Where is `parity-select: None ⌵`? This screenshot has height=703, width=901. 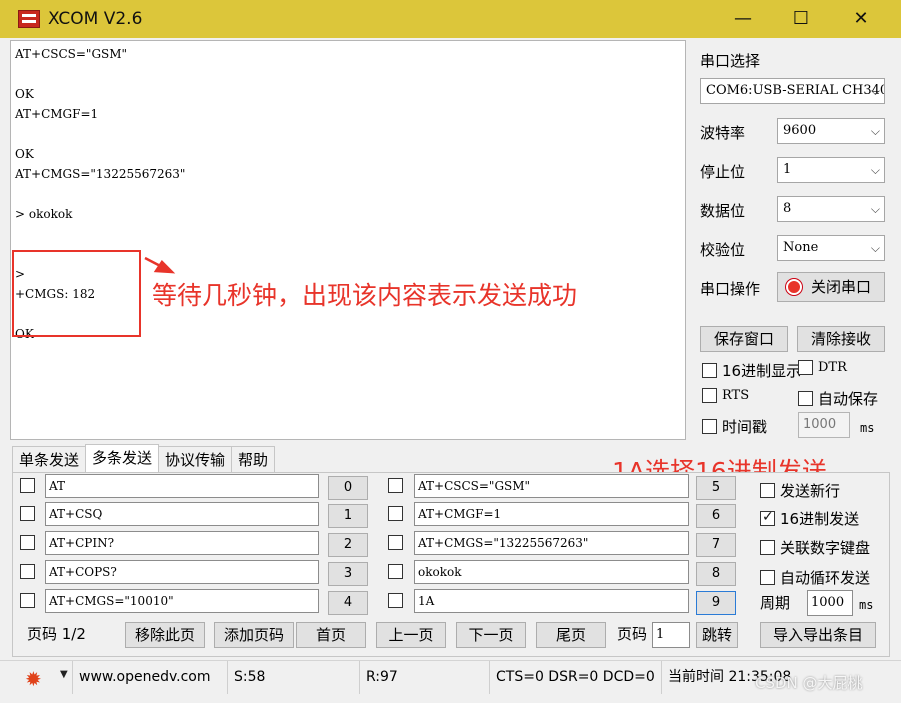
parity-select: None ⌵ is located at coordinates (831, 248).